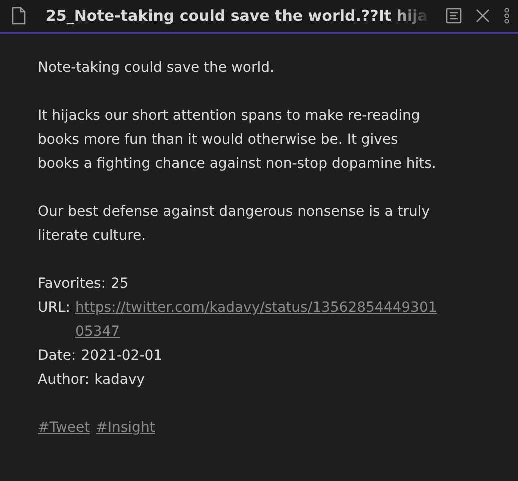  I want to click on field-label: Author:, so click(64, 380).